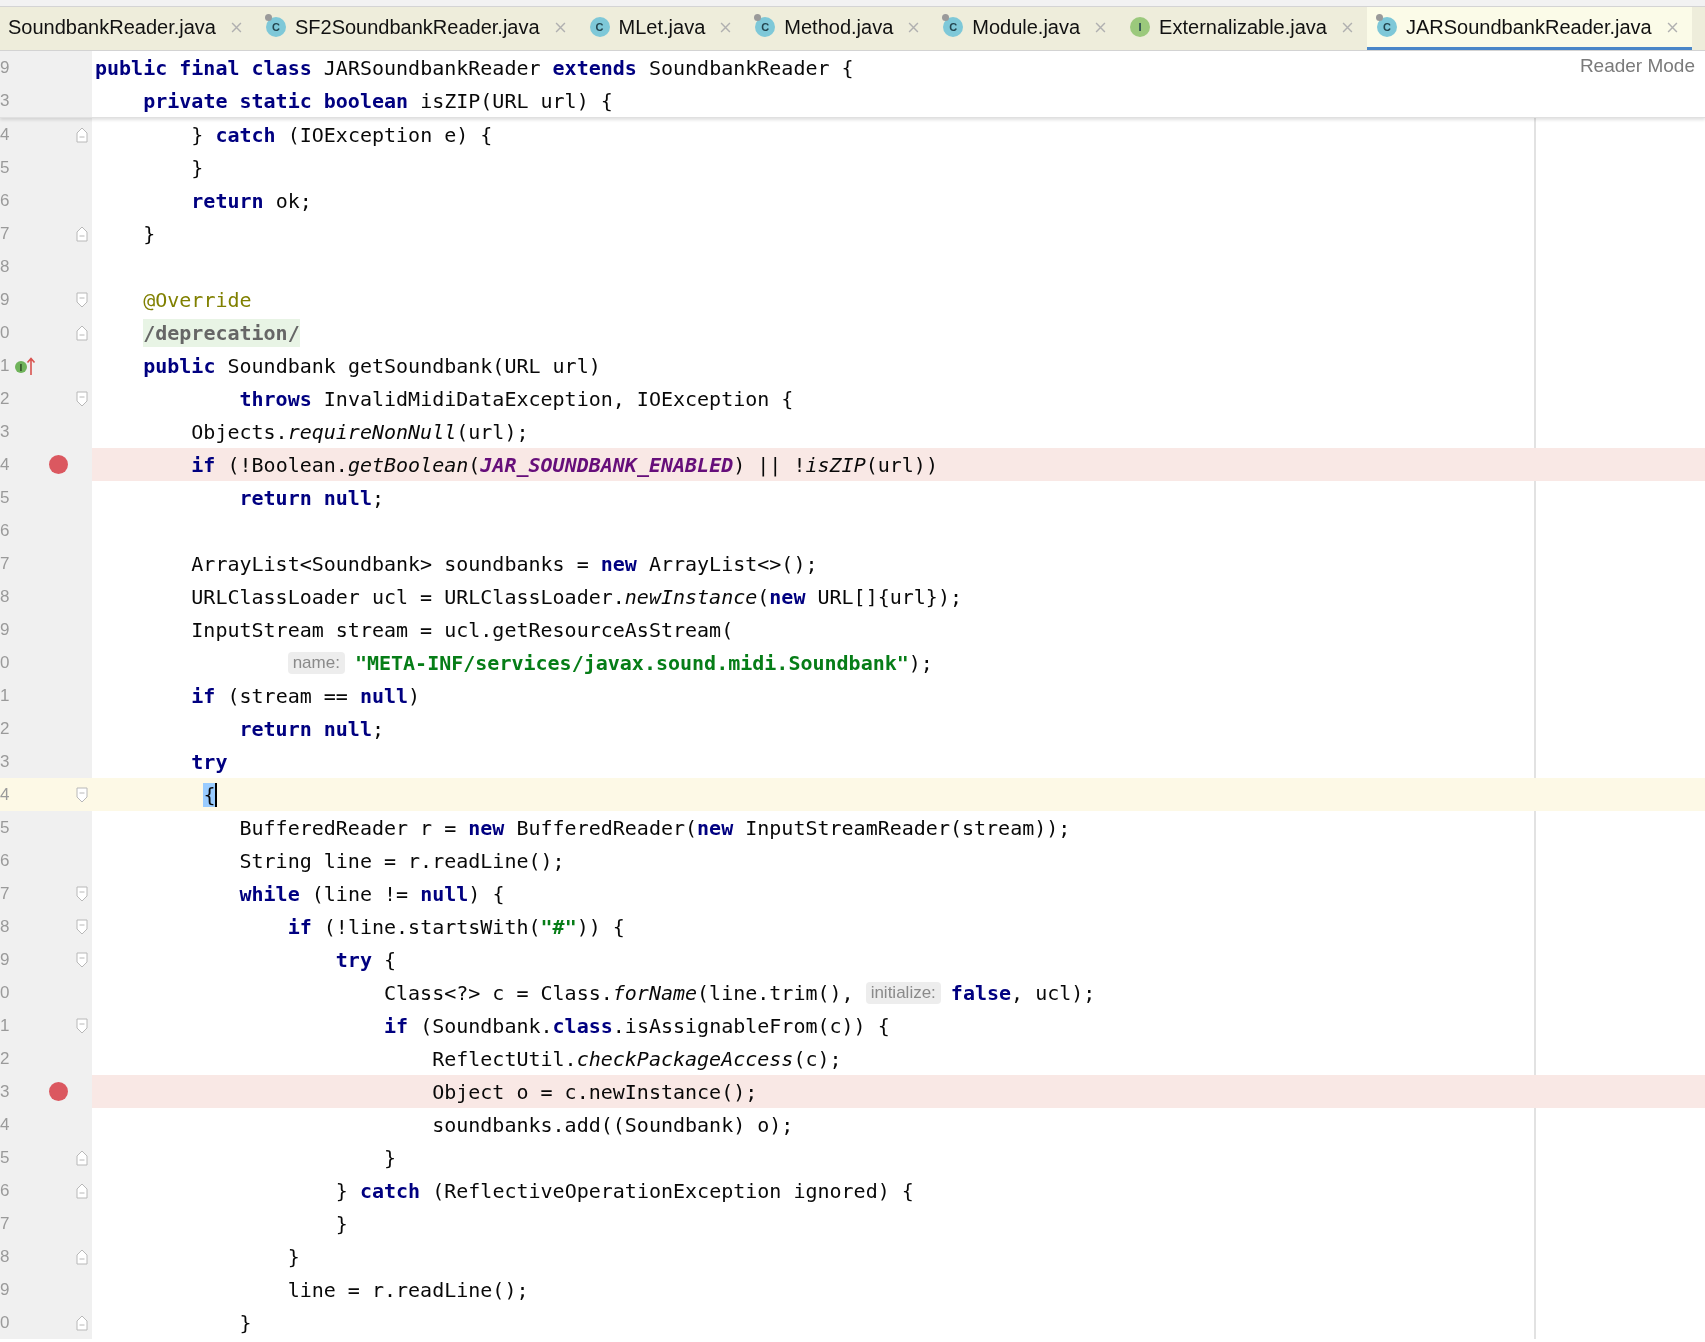  Describe the element at coordinates (903, 992) in the screenshot. I see `parameter-hint: initialize:` at that location.